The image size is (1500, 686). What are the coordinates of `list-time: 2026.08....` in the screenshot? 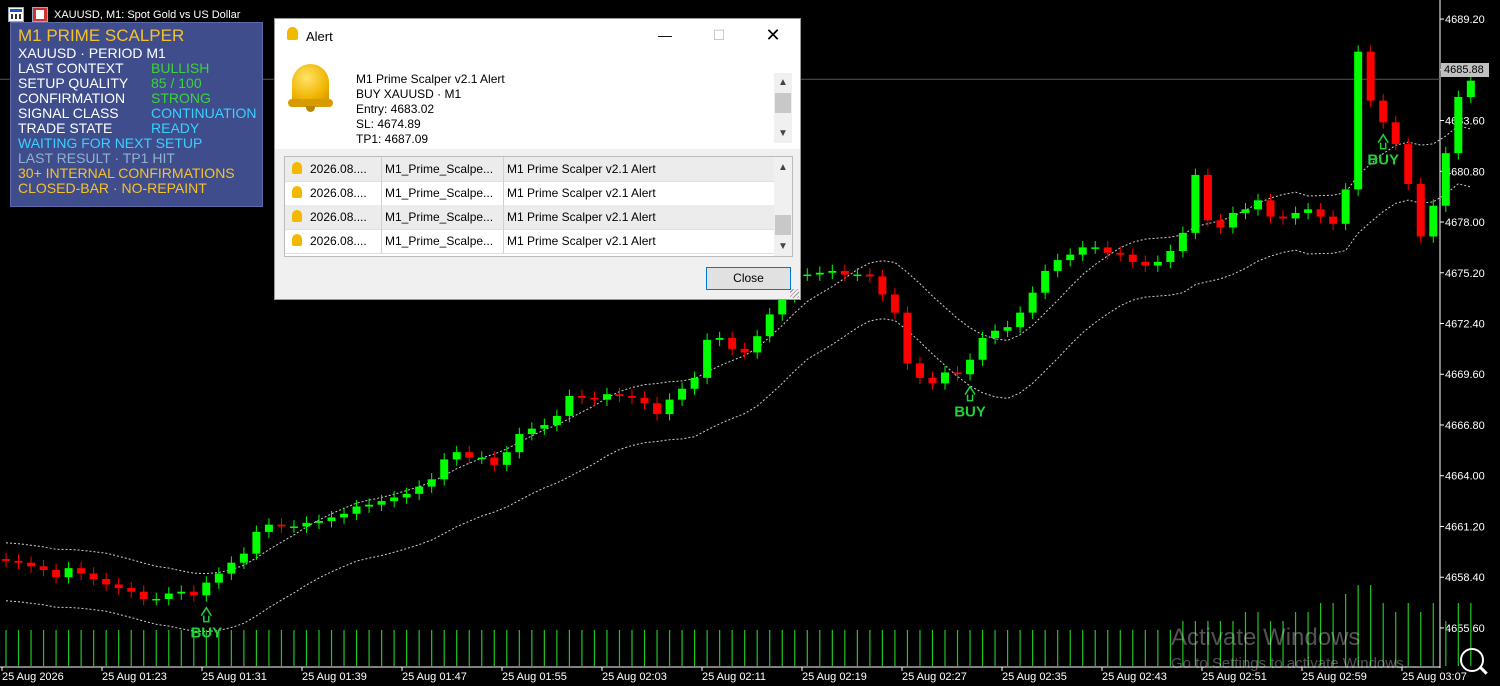 It's located at (338, 193).